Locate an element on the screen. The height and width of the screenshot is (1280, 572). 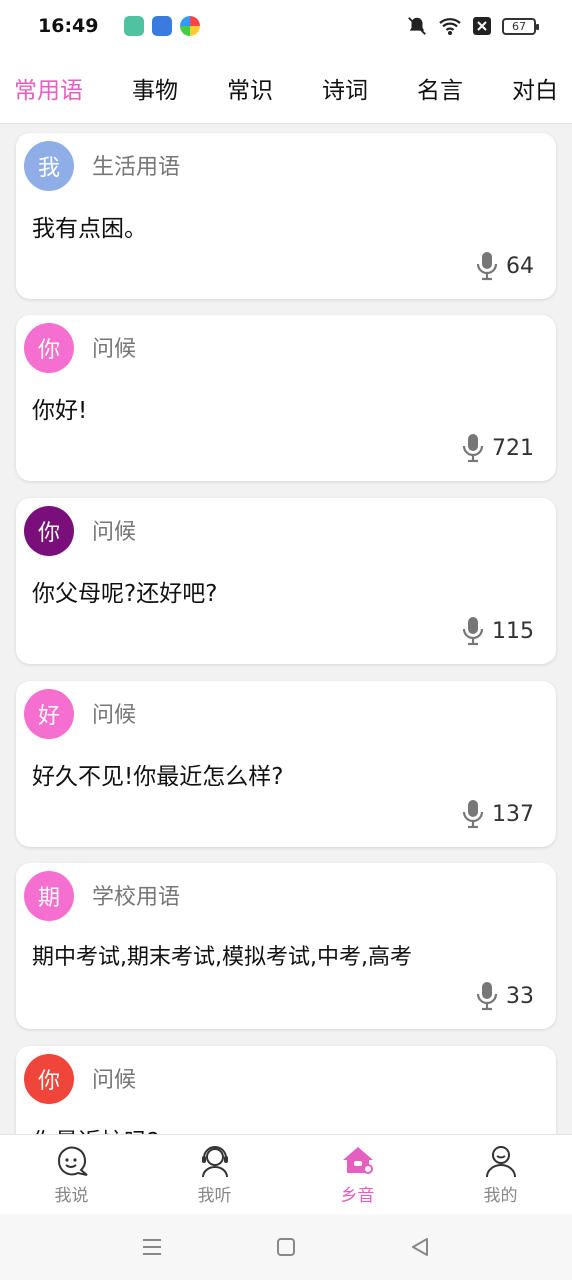
tab-common-phrases: 常用语 is located at coordinates (48, 88).